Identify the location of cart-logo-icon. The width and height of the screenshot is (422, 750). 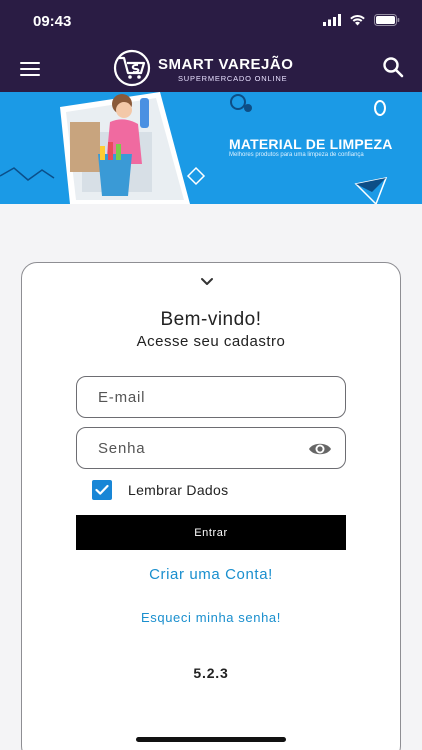
(132, 68).